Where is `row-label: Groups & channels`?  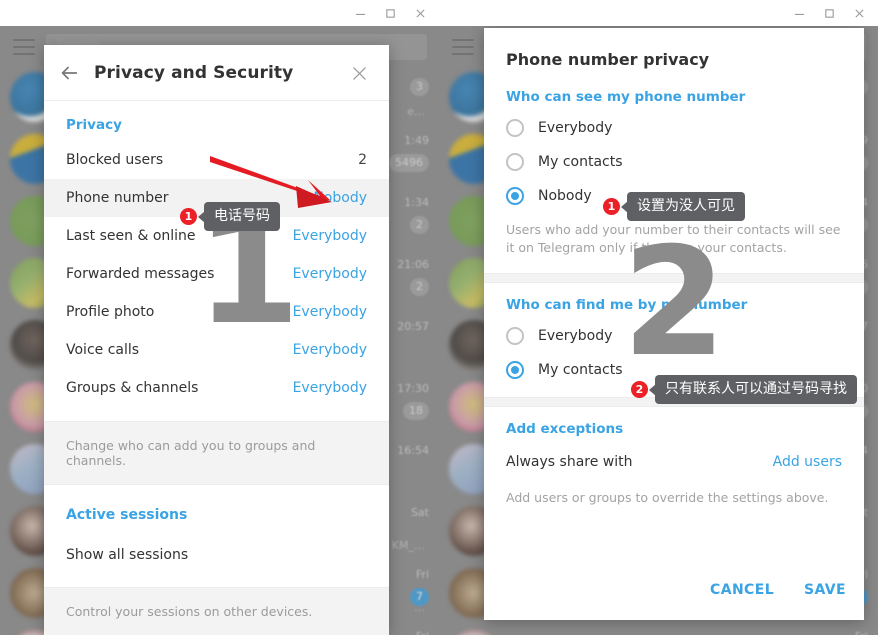
row-label: Groups & channels is located at coordinates (132, 388).